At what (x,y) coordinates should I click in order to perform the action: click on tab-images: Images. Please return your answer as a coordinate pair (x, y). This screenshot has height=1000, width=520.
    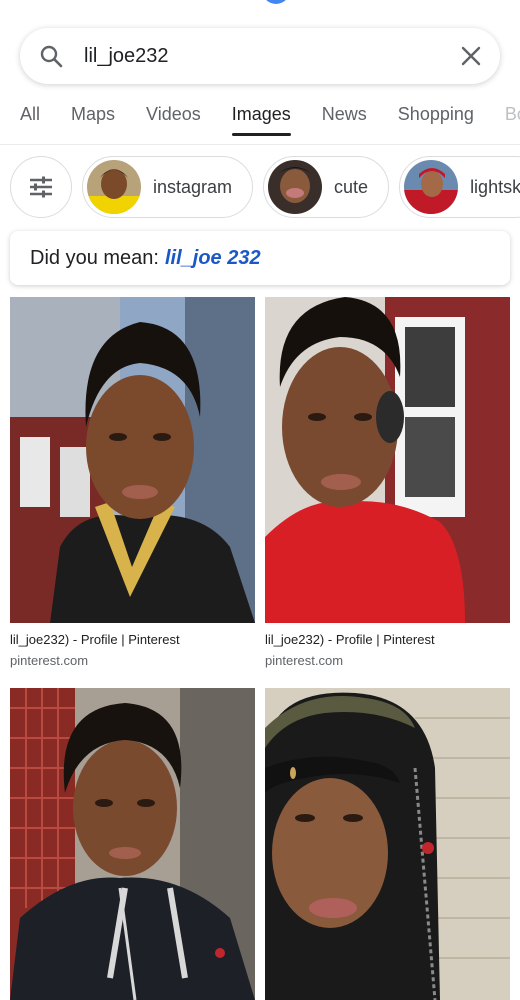
    Looking at the image, I should click on (261, 118).